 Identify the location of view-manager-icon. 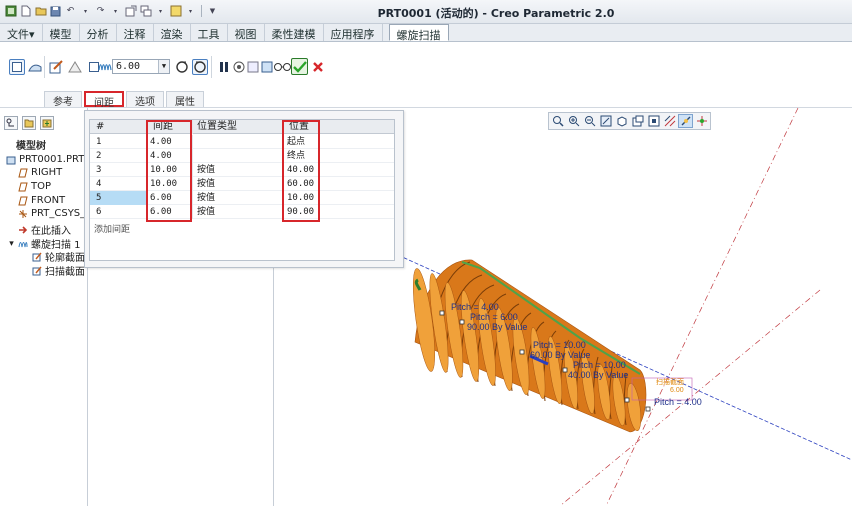
(653, 121).